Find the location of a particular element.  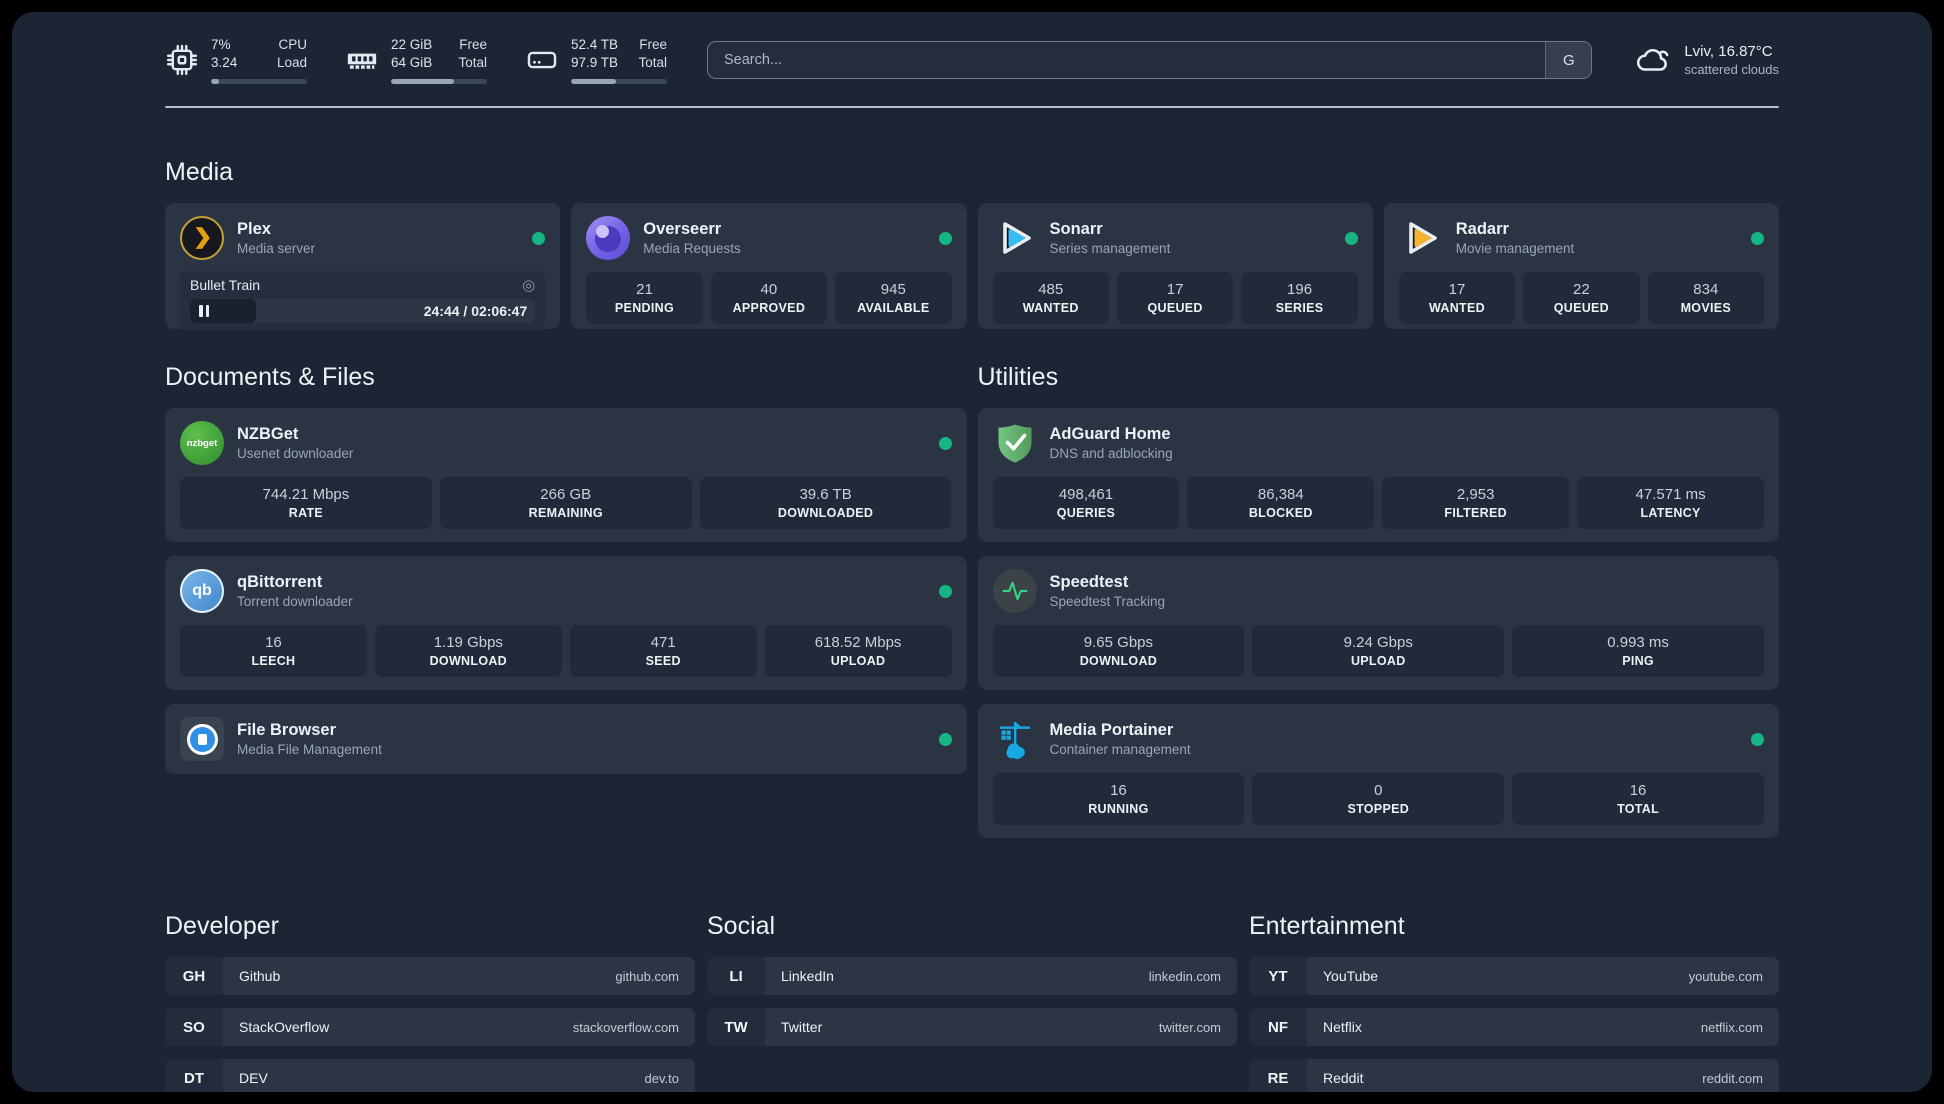

bookmark-youtube: YT YouTube youtube.com is located at coordinates (1514, 976).